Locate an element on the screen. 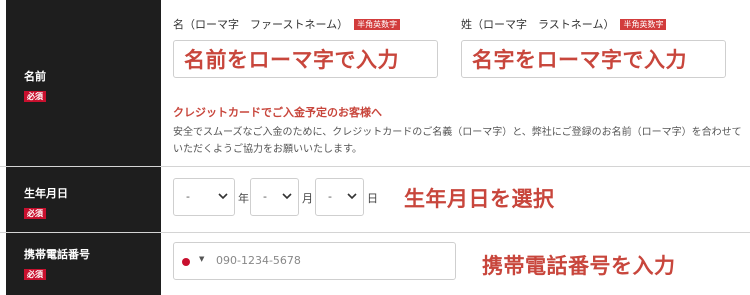  credit-card-notice-title: クレジットカードでご入金予定のお客様へ is located at coordinates (277, 112).